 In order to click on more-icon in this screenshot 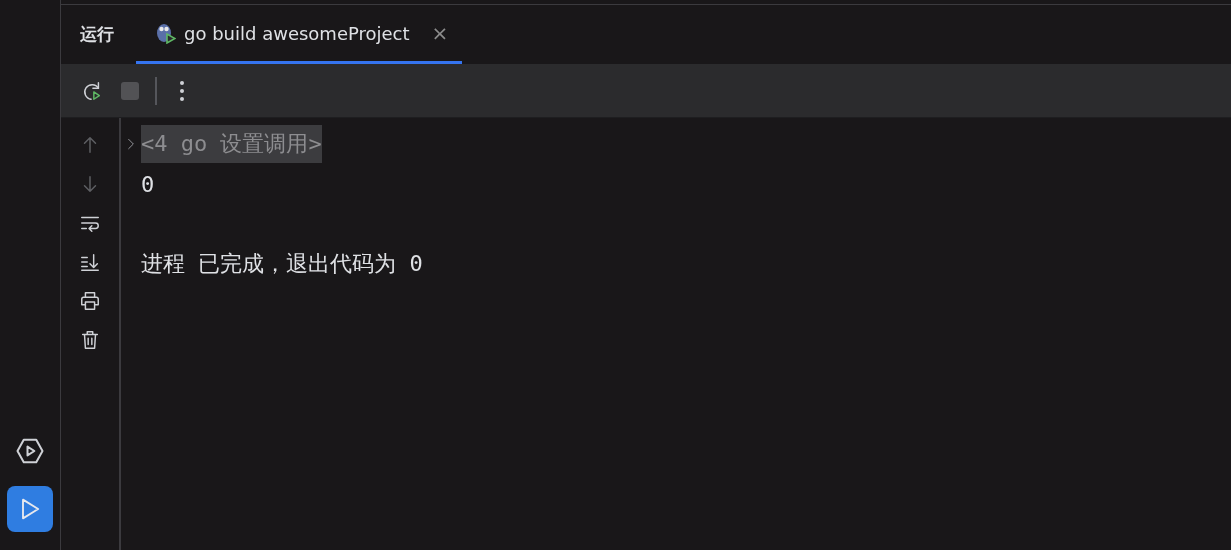, I will do `click(182, 90)`.